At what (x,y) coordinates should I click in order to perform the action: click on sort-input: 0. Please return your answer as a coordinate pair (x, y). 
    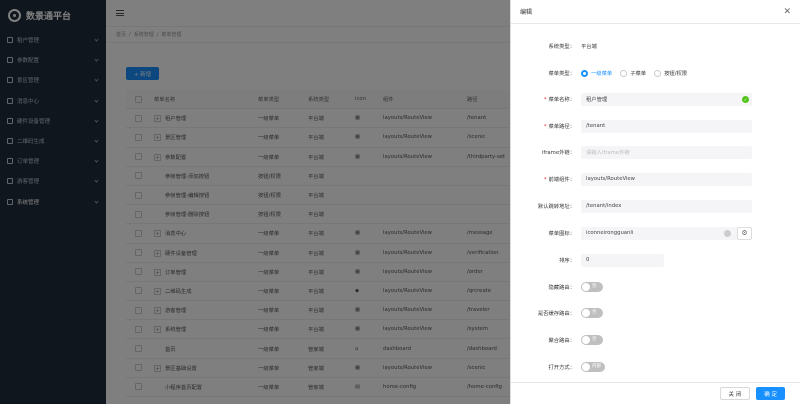
    Looking at the image, I should click on (622, 260).